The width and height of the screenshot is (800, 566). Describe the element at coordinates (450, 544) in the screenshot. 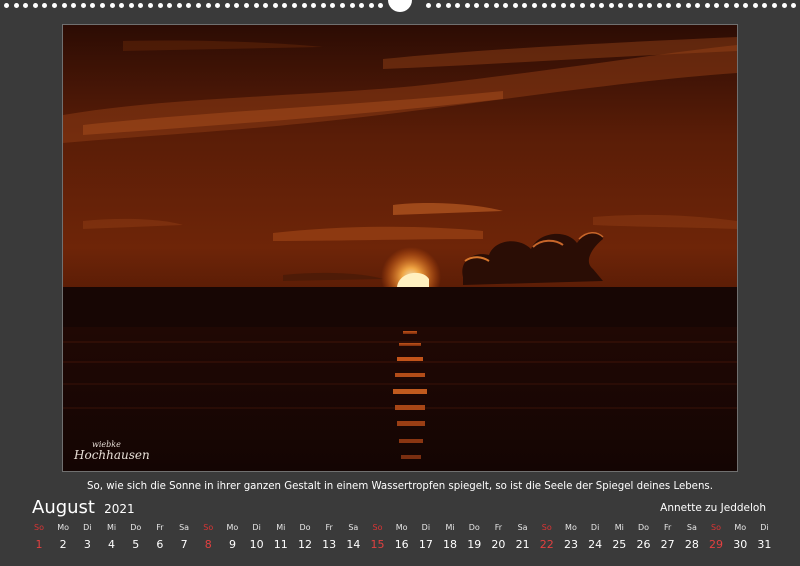

I see `day-number: 18` at that location.